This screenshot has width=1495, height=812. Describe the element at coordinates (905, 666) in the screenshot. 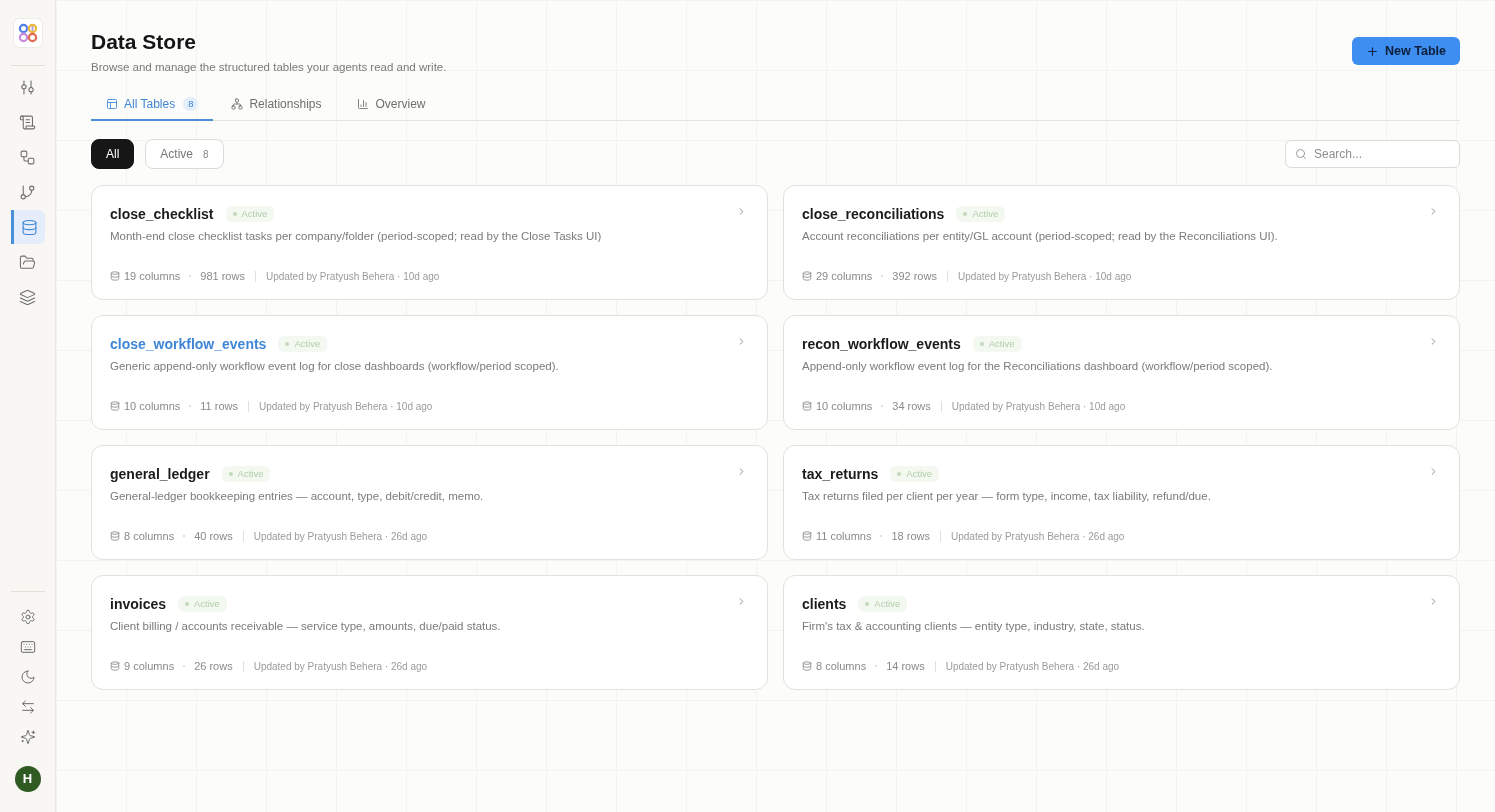

I see `row-count: 14 rows` at that location.